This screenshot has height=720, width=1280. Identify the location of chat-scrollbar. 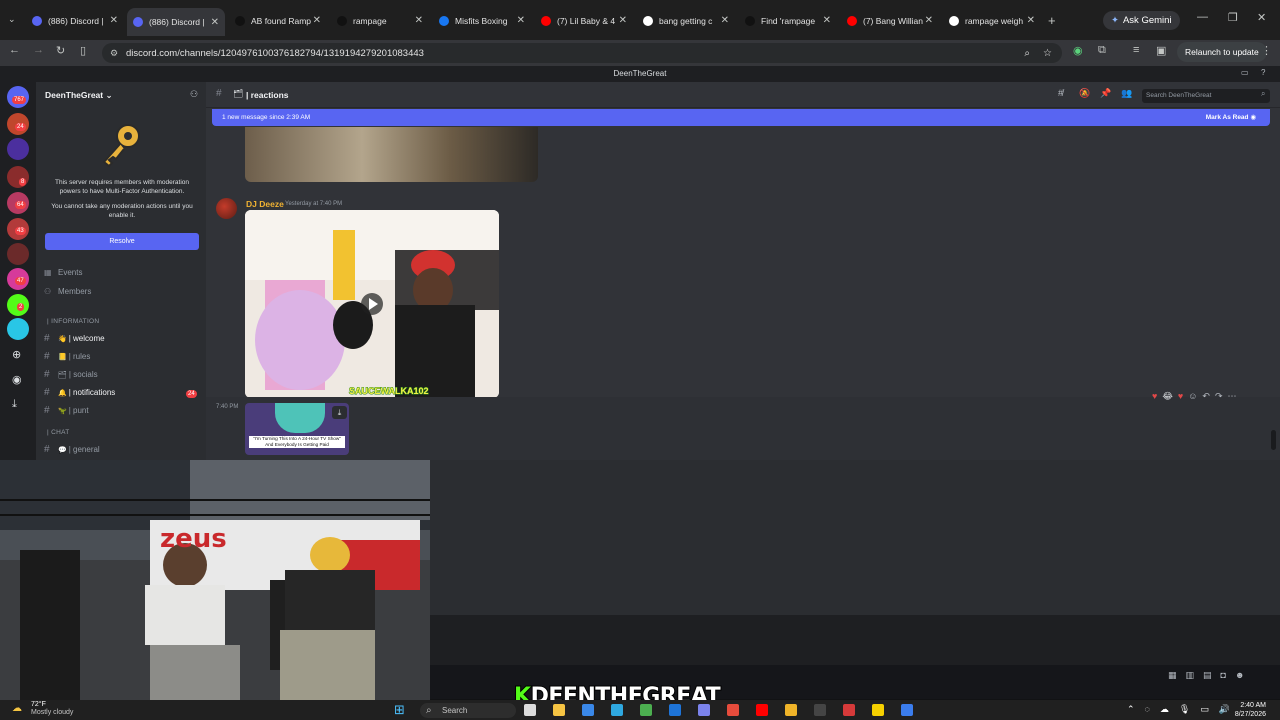
(1273, 440).